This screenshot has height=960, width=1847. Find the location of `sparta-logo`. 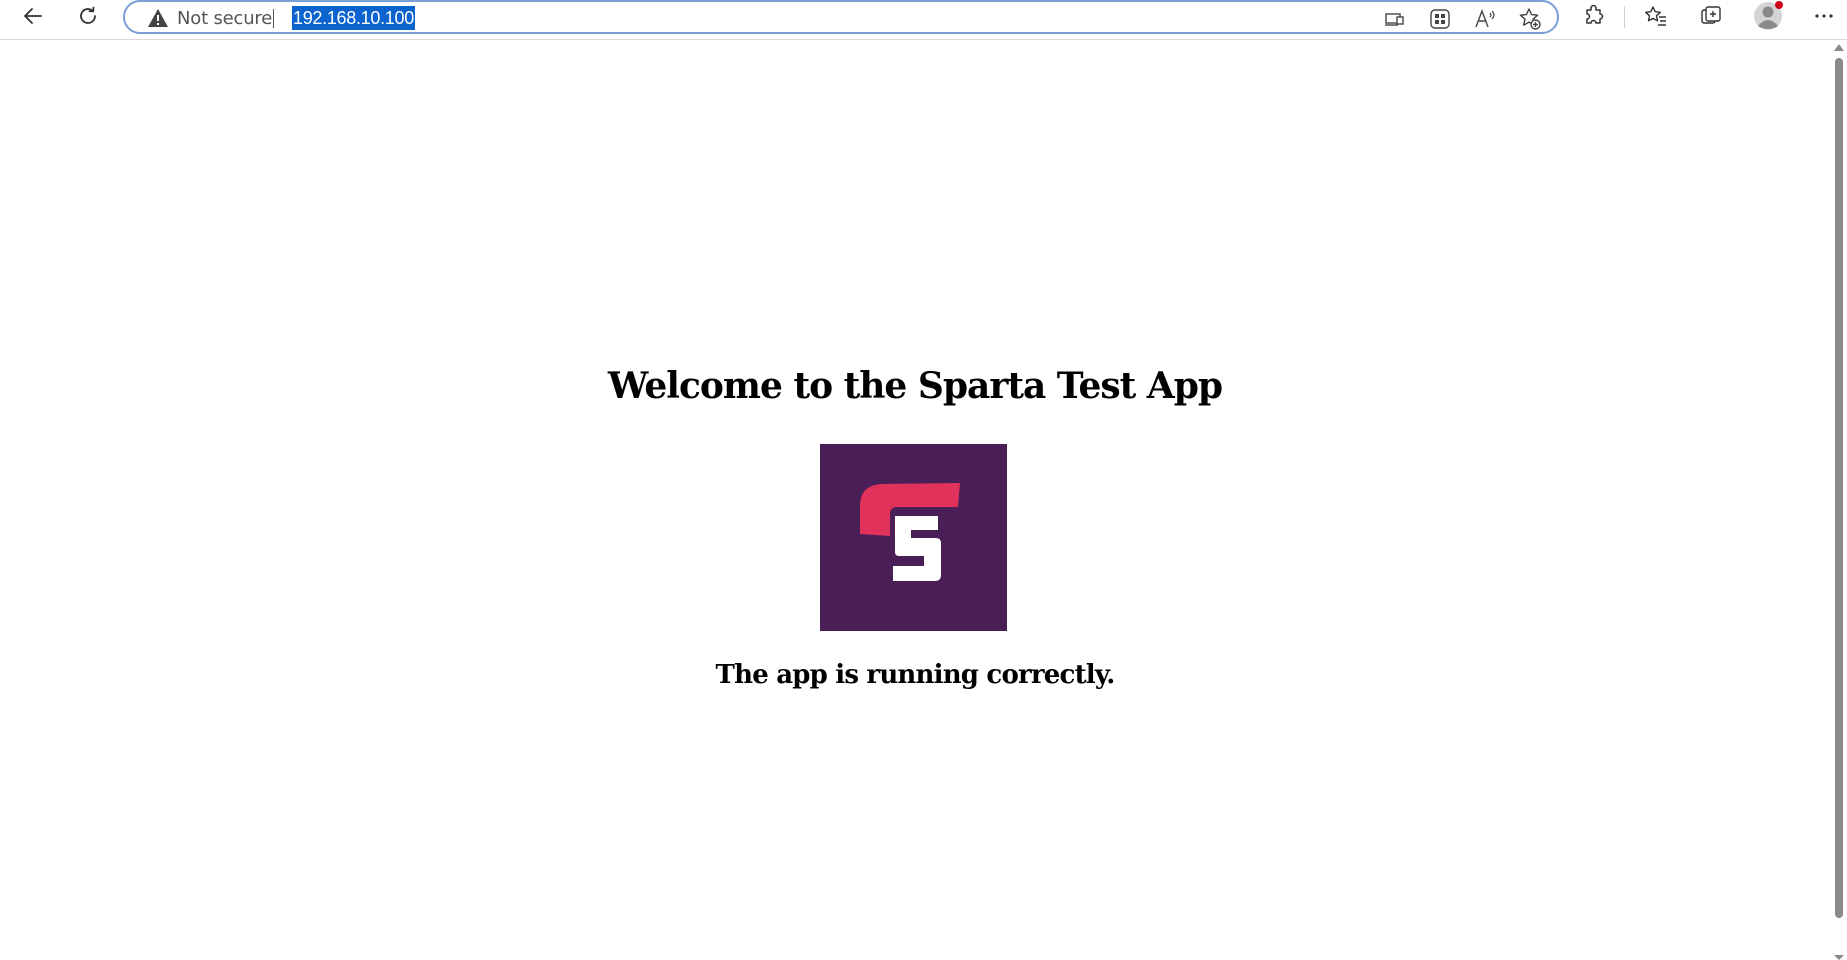

sparta-logo is located at coordinates (913, 537).